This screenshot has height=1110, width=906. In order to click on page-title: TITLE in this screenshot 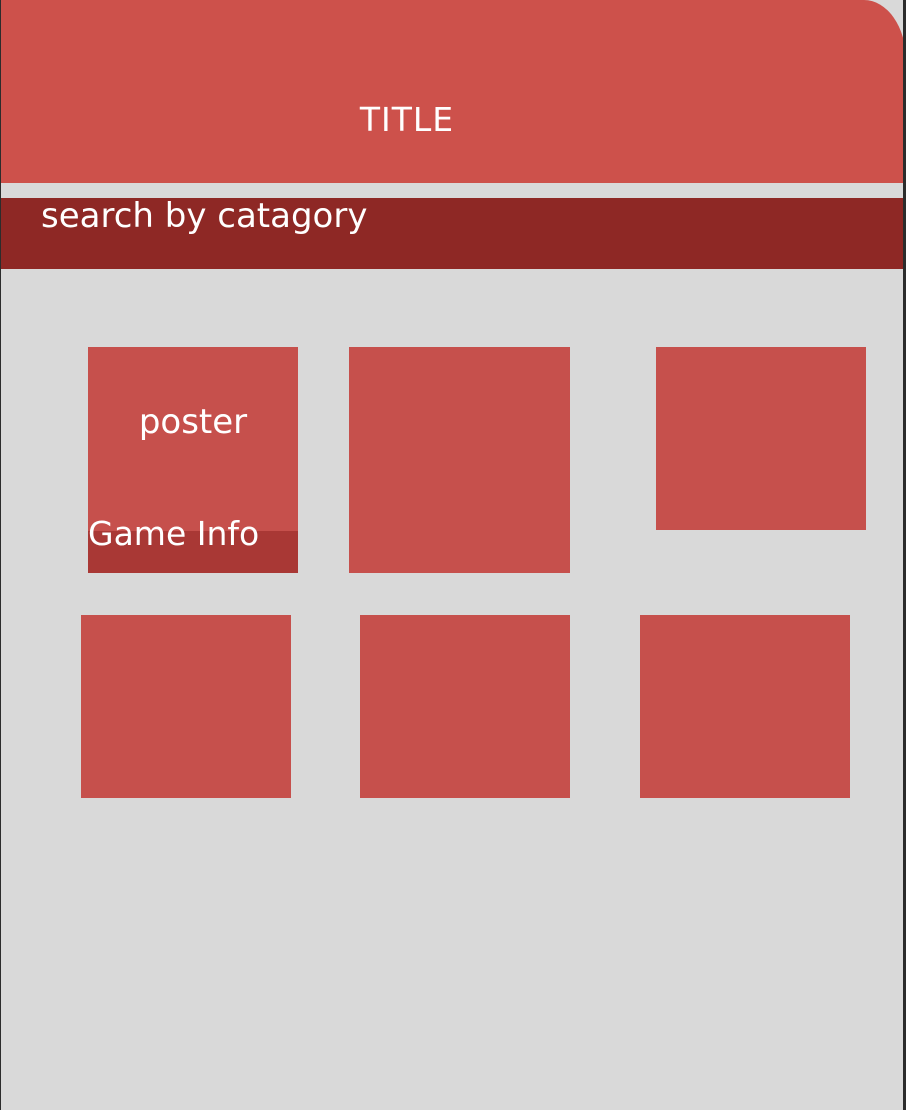, I will do `click(407, 119)`.